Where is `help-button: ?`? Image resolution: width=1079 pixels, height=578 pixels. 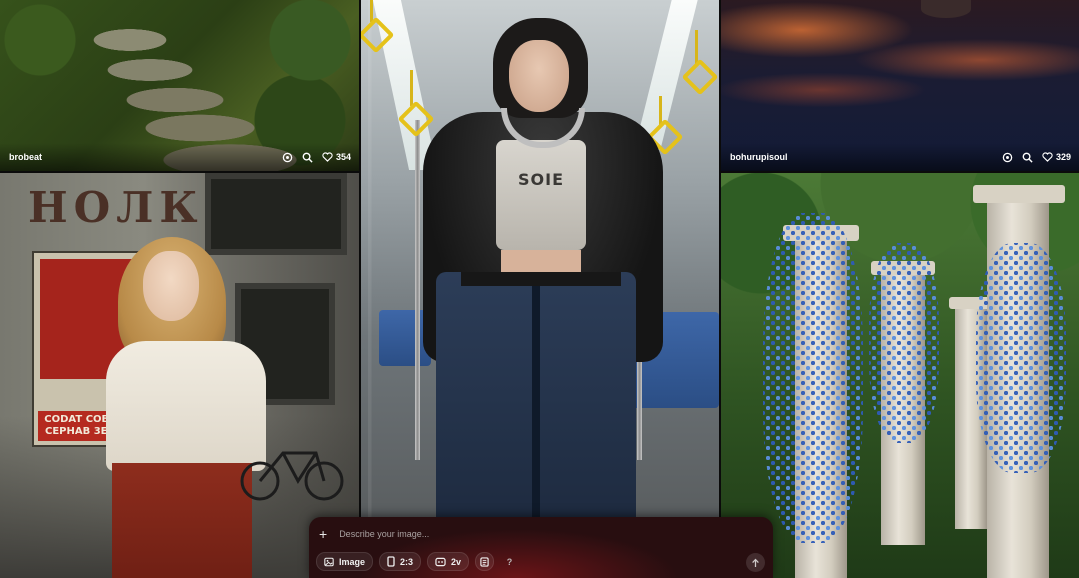
help-button: ? is located at coordinates (509, 561).